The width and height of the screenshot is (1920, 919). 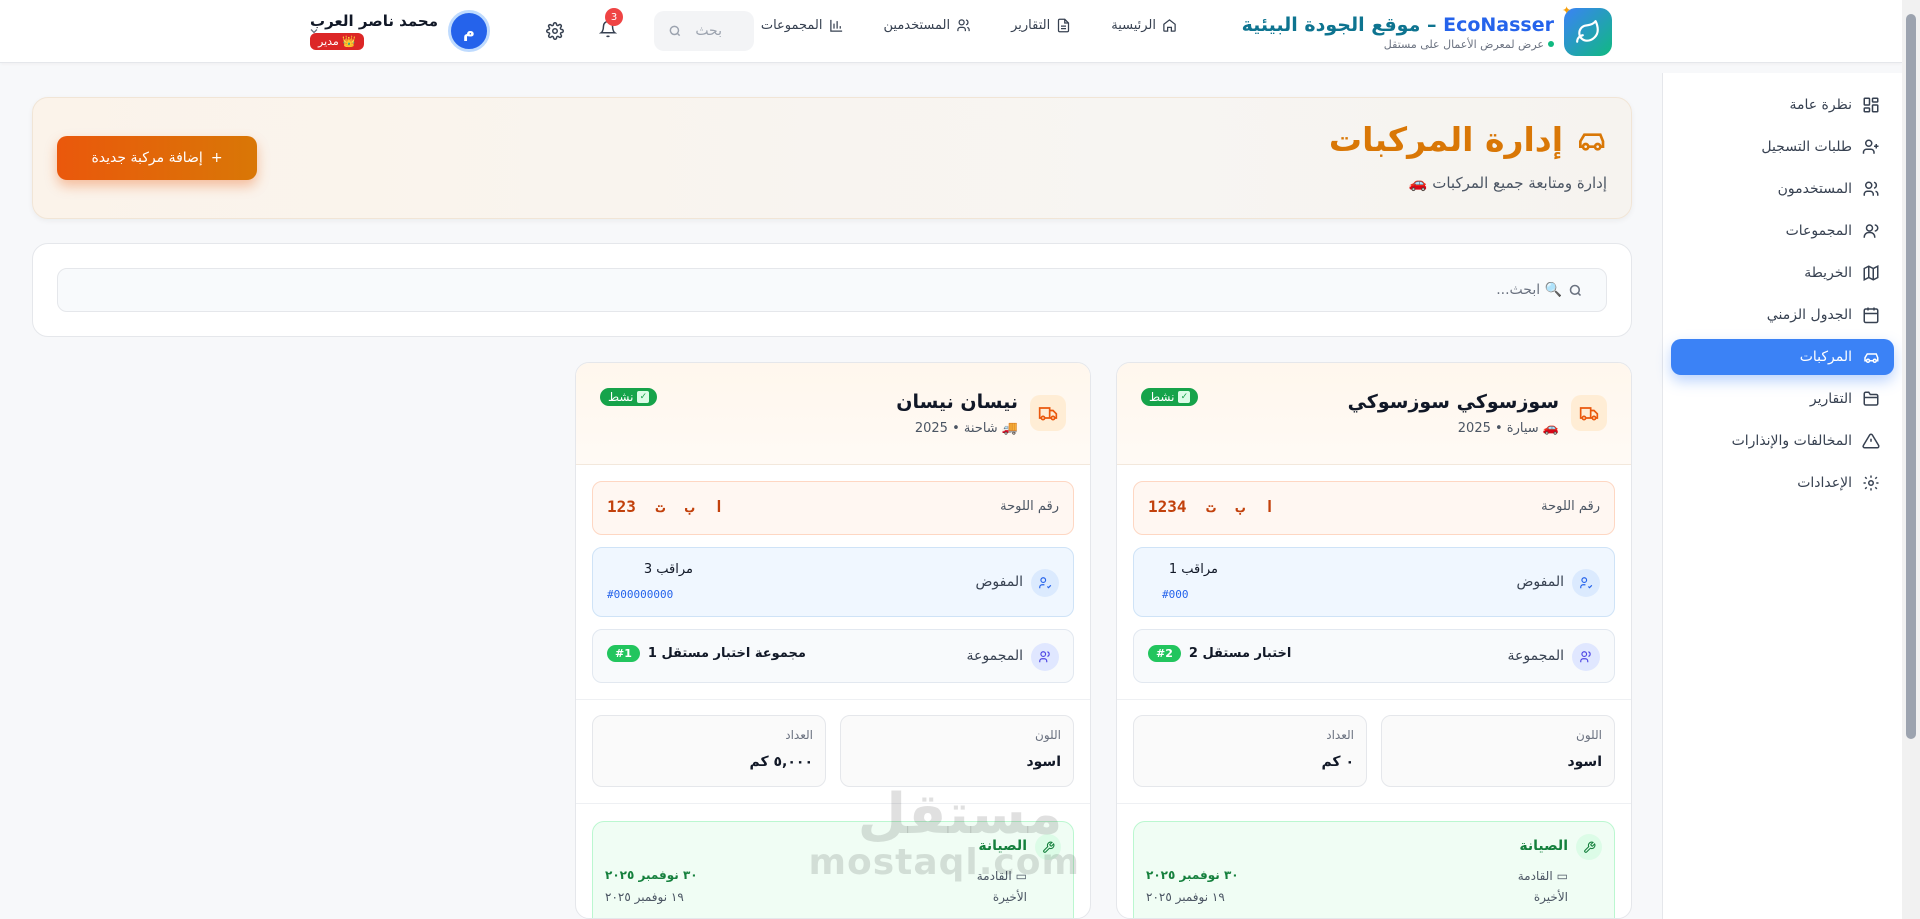 I want to click on scrollbar-thumb, so click(x=1911, y=376).